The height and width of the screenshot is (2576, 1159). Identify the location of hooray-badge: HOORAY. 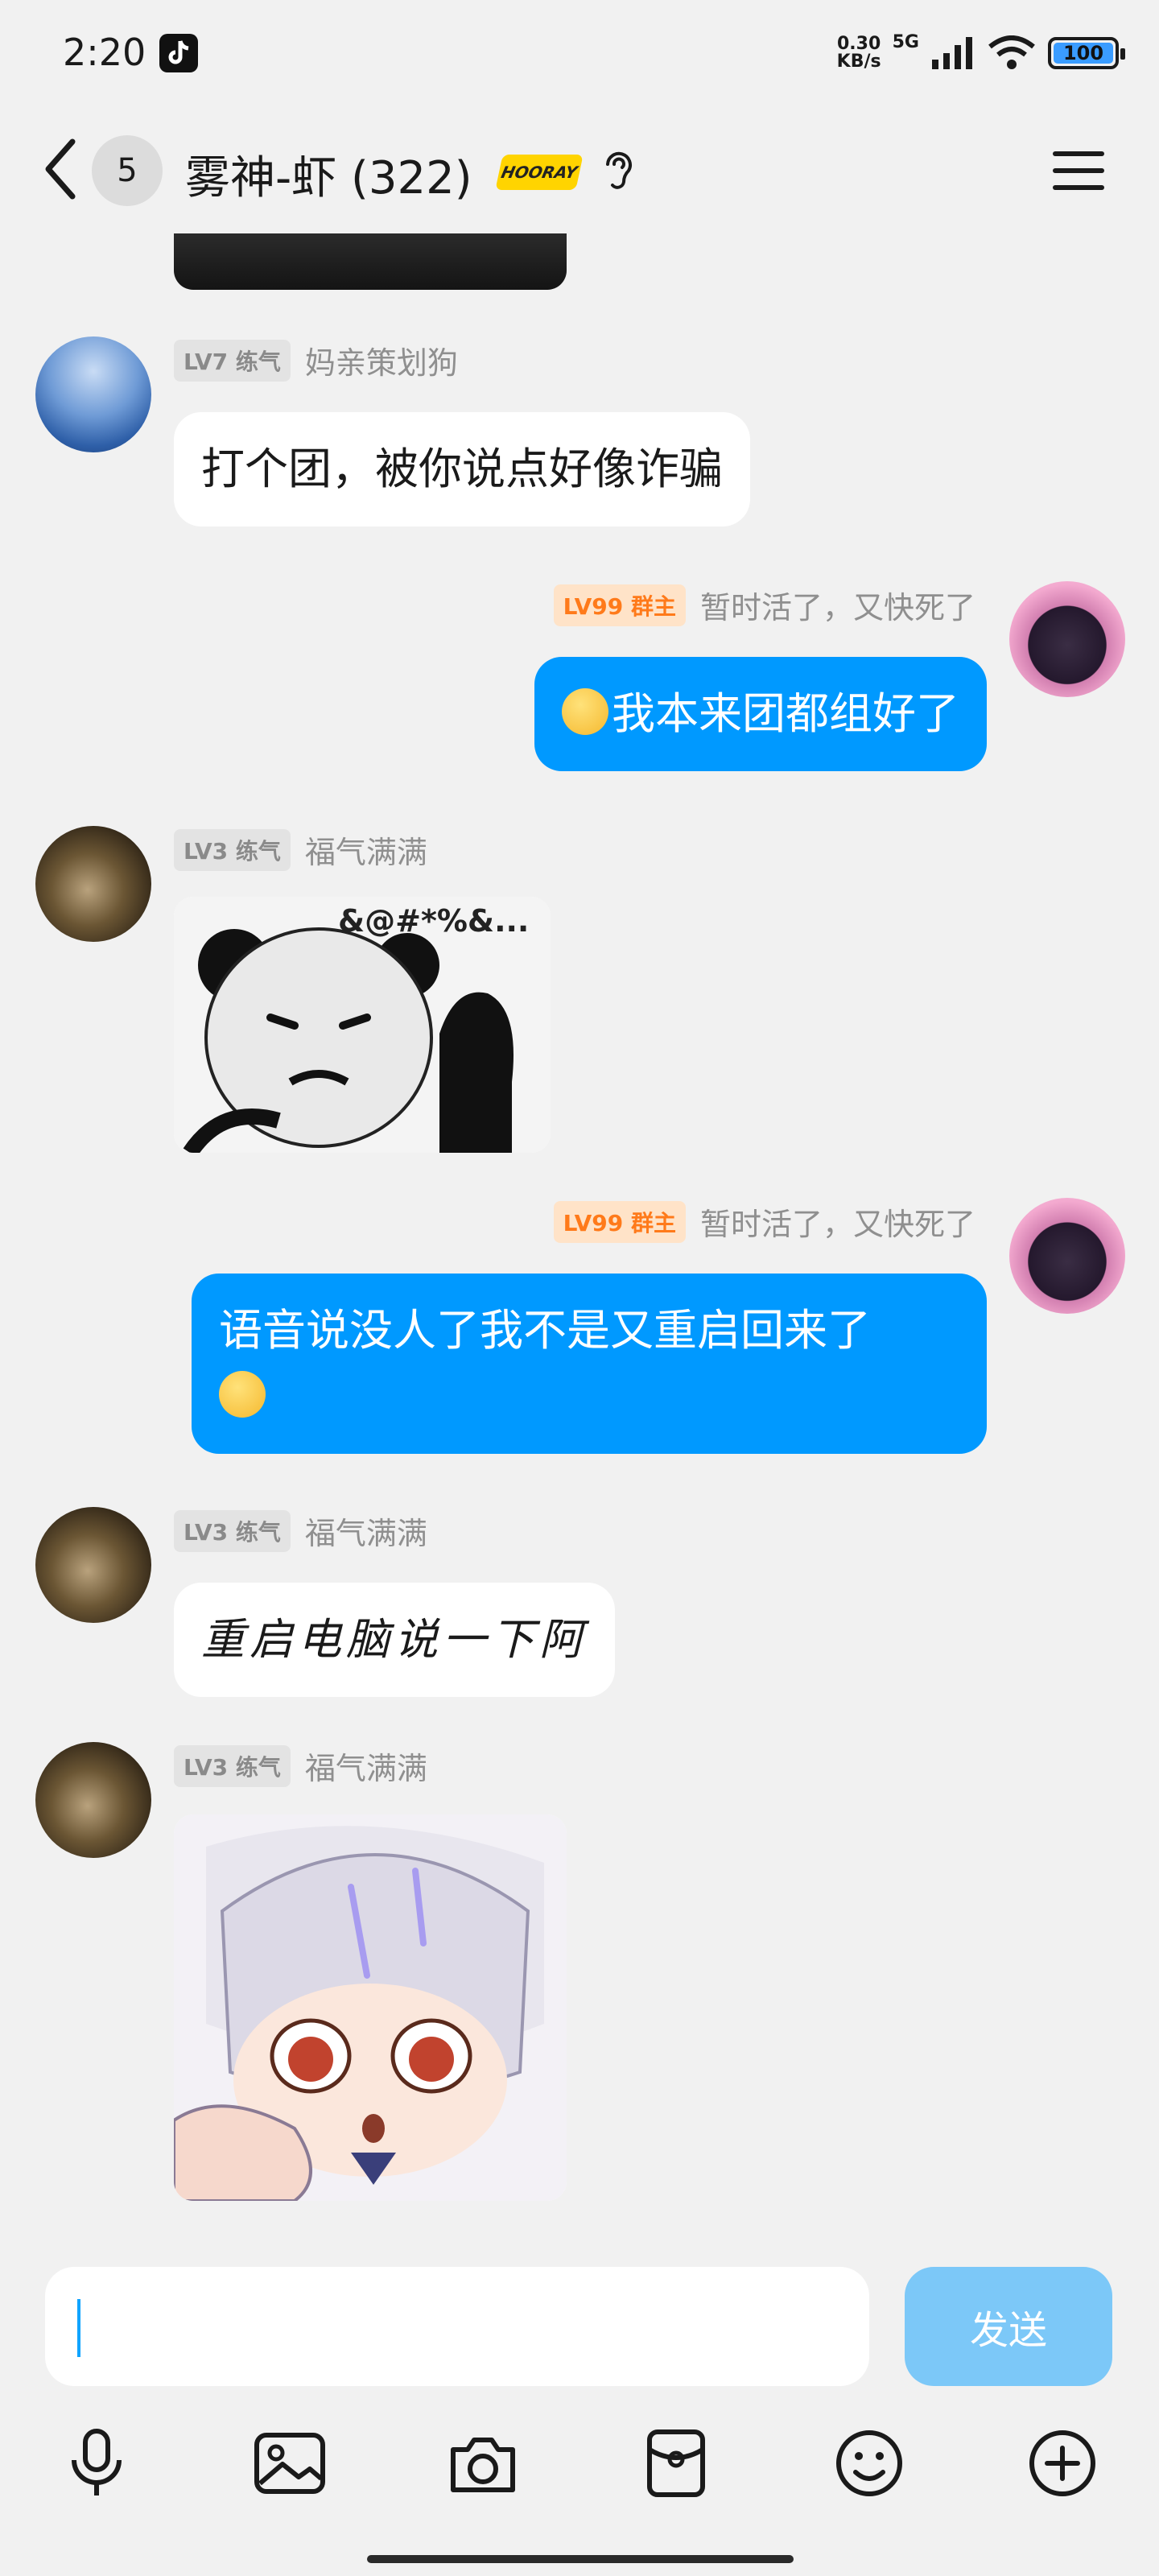
(539, 172).